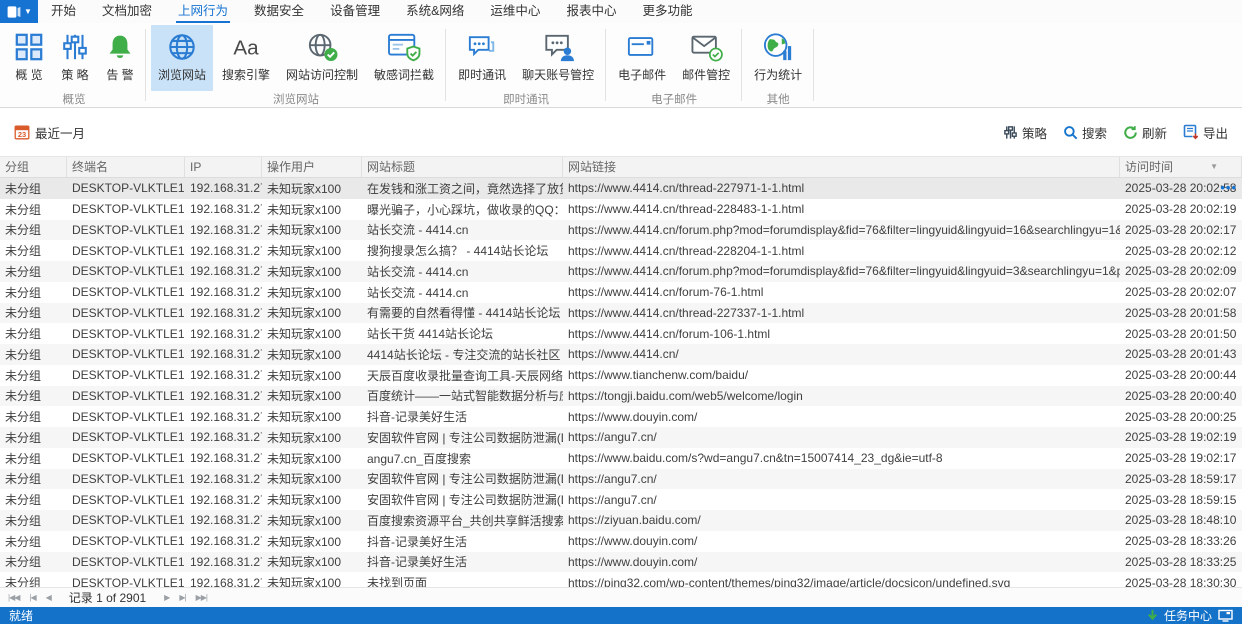 The image size is (1242, 624). What do you see at coordinates (435, 11) in the screenshot?
I see `menu-tab-6: 系统&网络` at bounding box center [435, 11].